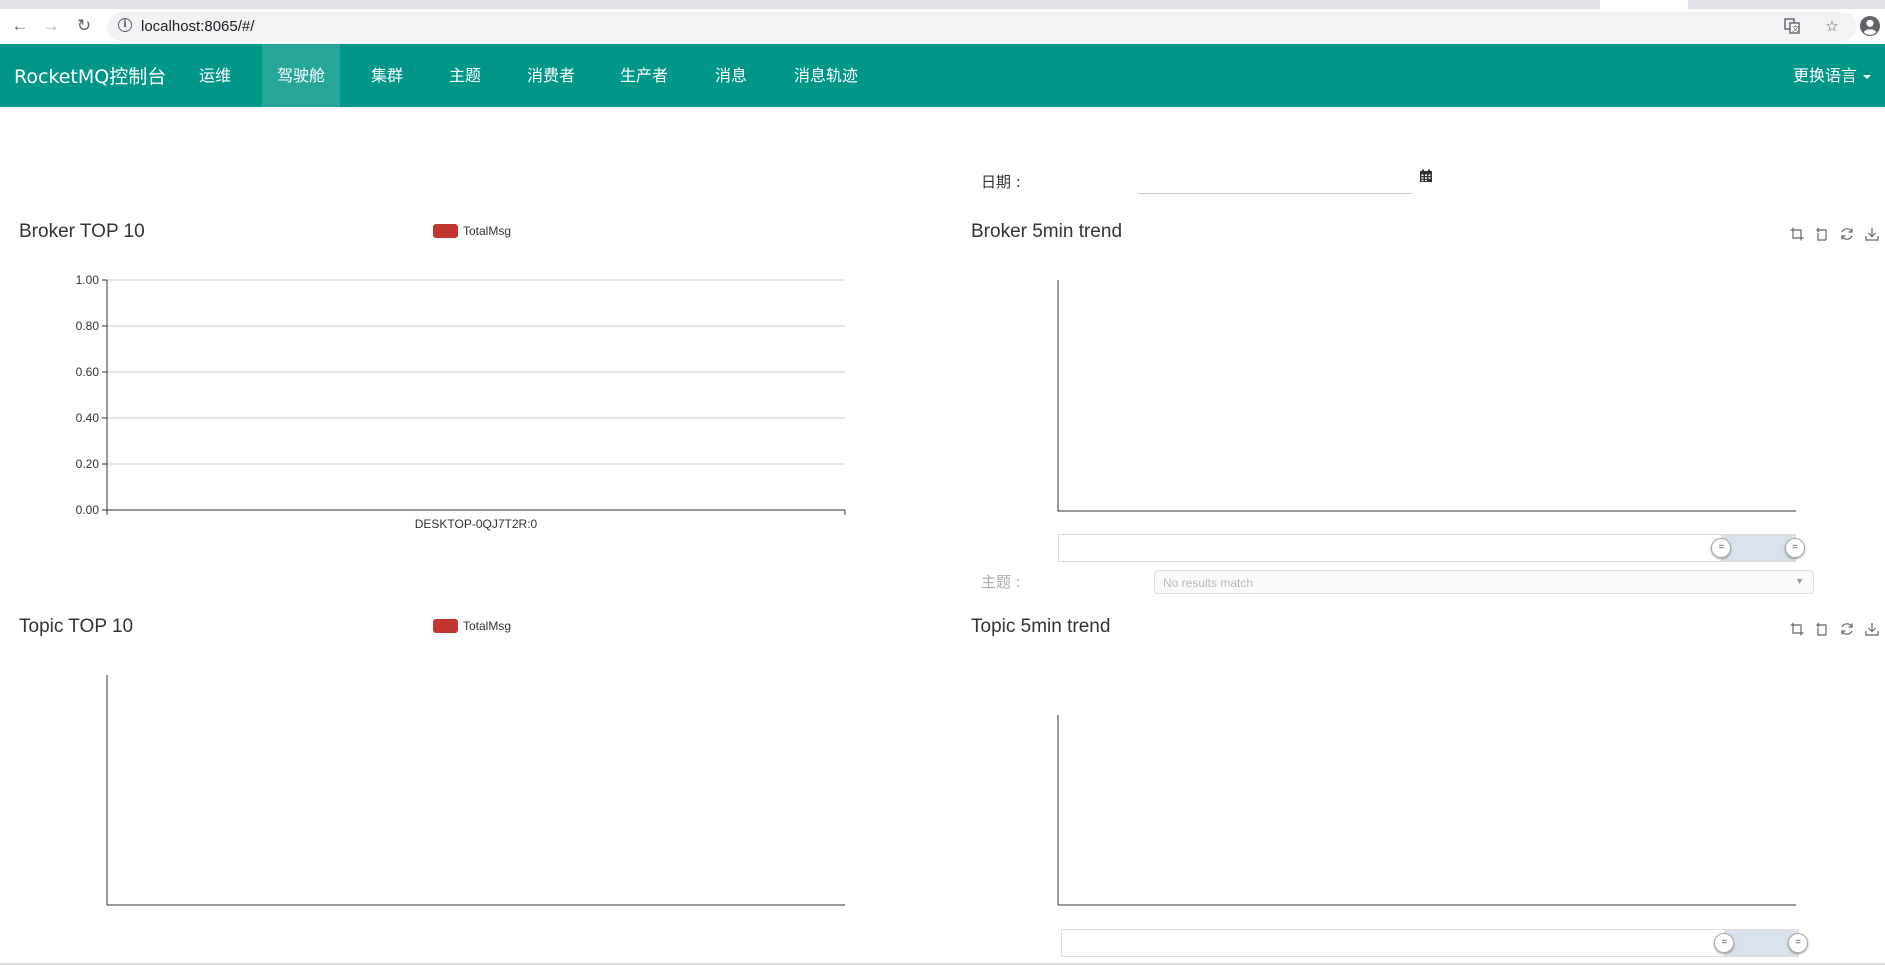  What do you see at coordinates (88, 280) in the screenshot?
I see `y-tick-label: 1.00` at bounding box center [88, 280].